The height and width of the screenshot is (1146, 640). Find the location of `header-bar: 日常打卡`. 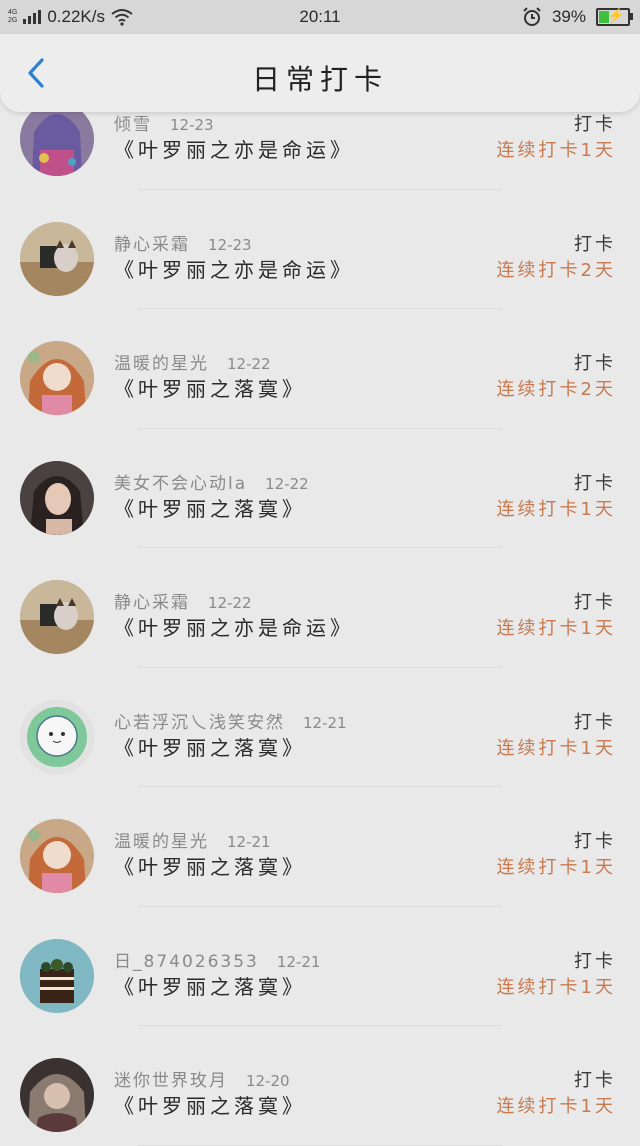

header-bar: 日常打卡 is located at coordinates (320, 73).